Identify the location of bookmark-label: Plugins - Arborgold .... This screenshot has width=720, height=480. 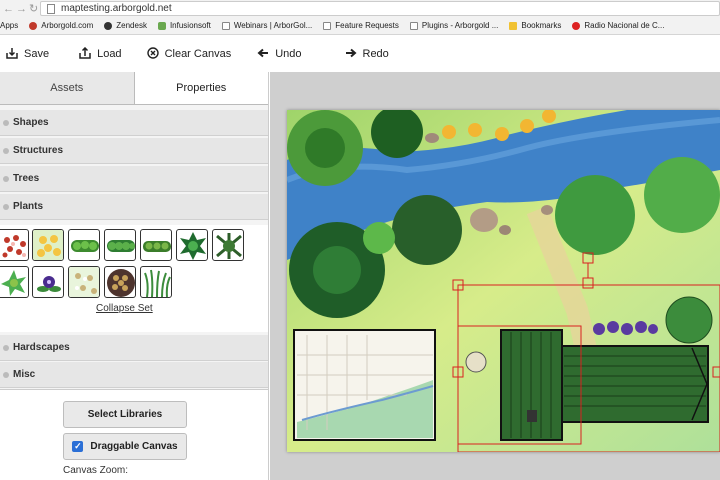
(460, 25).